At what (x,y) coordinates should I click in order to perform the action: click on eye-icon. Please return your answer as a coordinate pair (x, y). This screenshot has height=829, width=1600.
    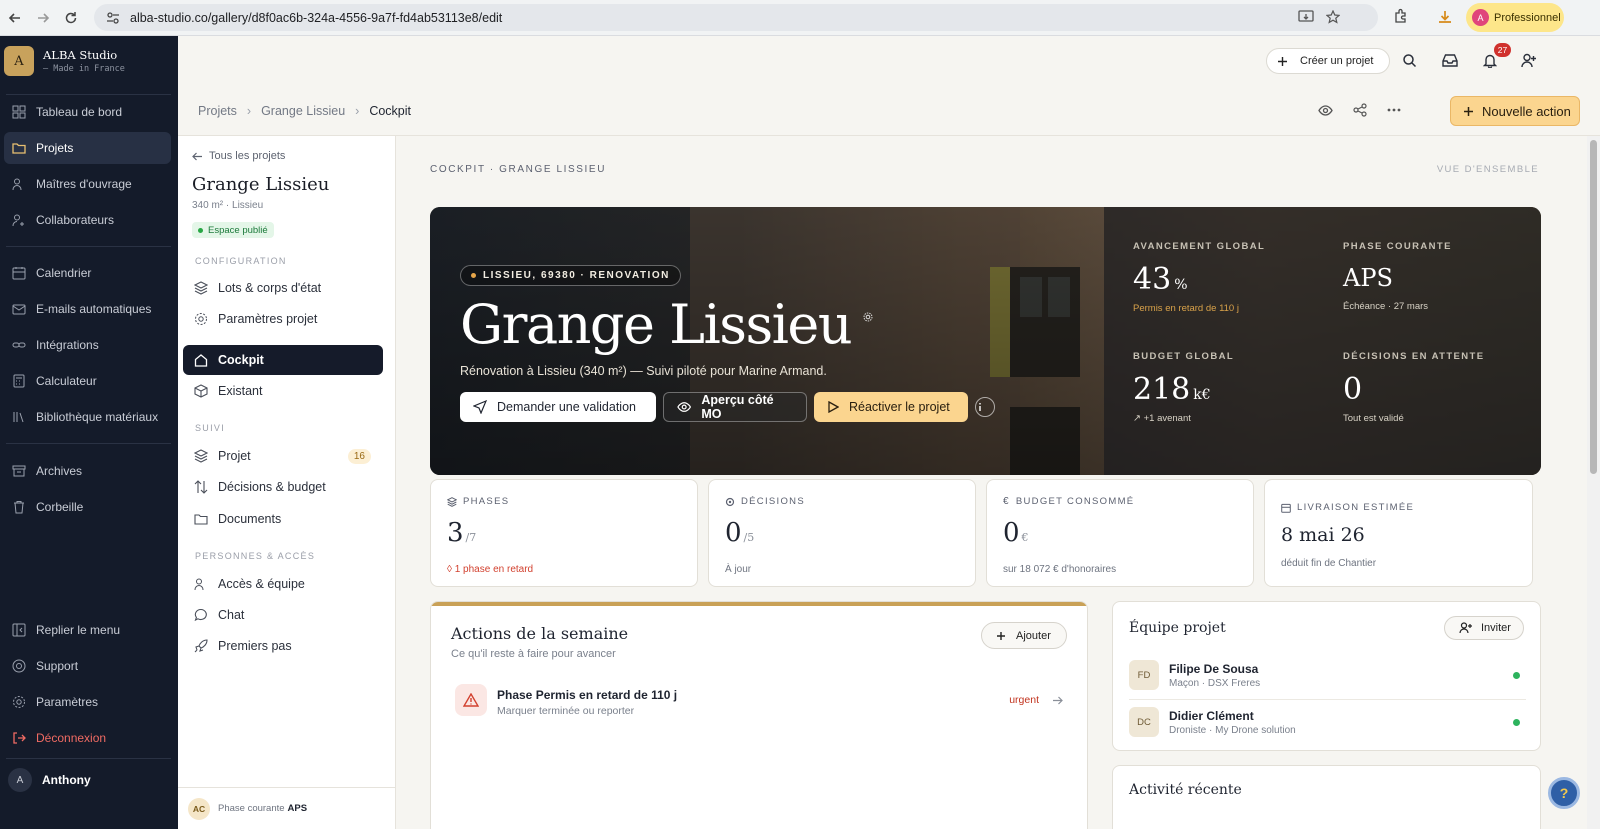
    Looking at the image, I should click on (1325, 110).